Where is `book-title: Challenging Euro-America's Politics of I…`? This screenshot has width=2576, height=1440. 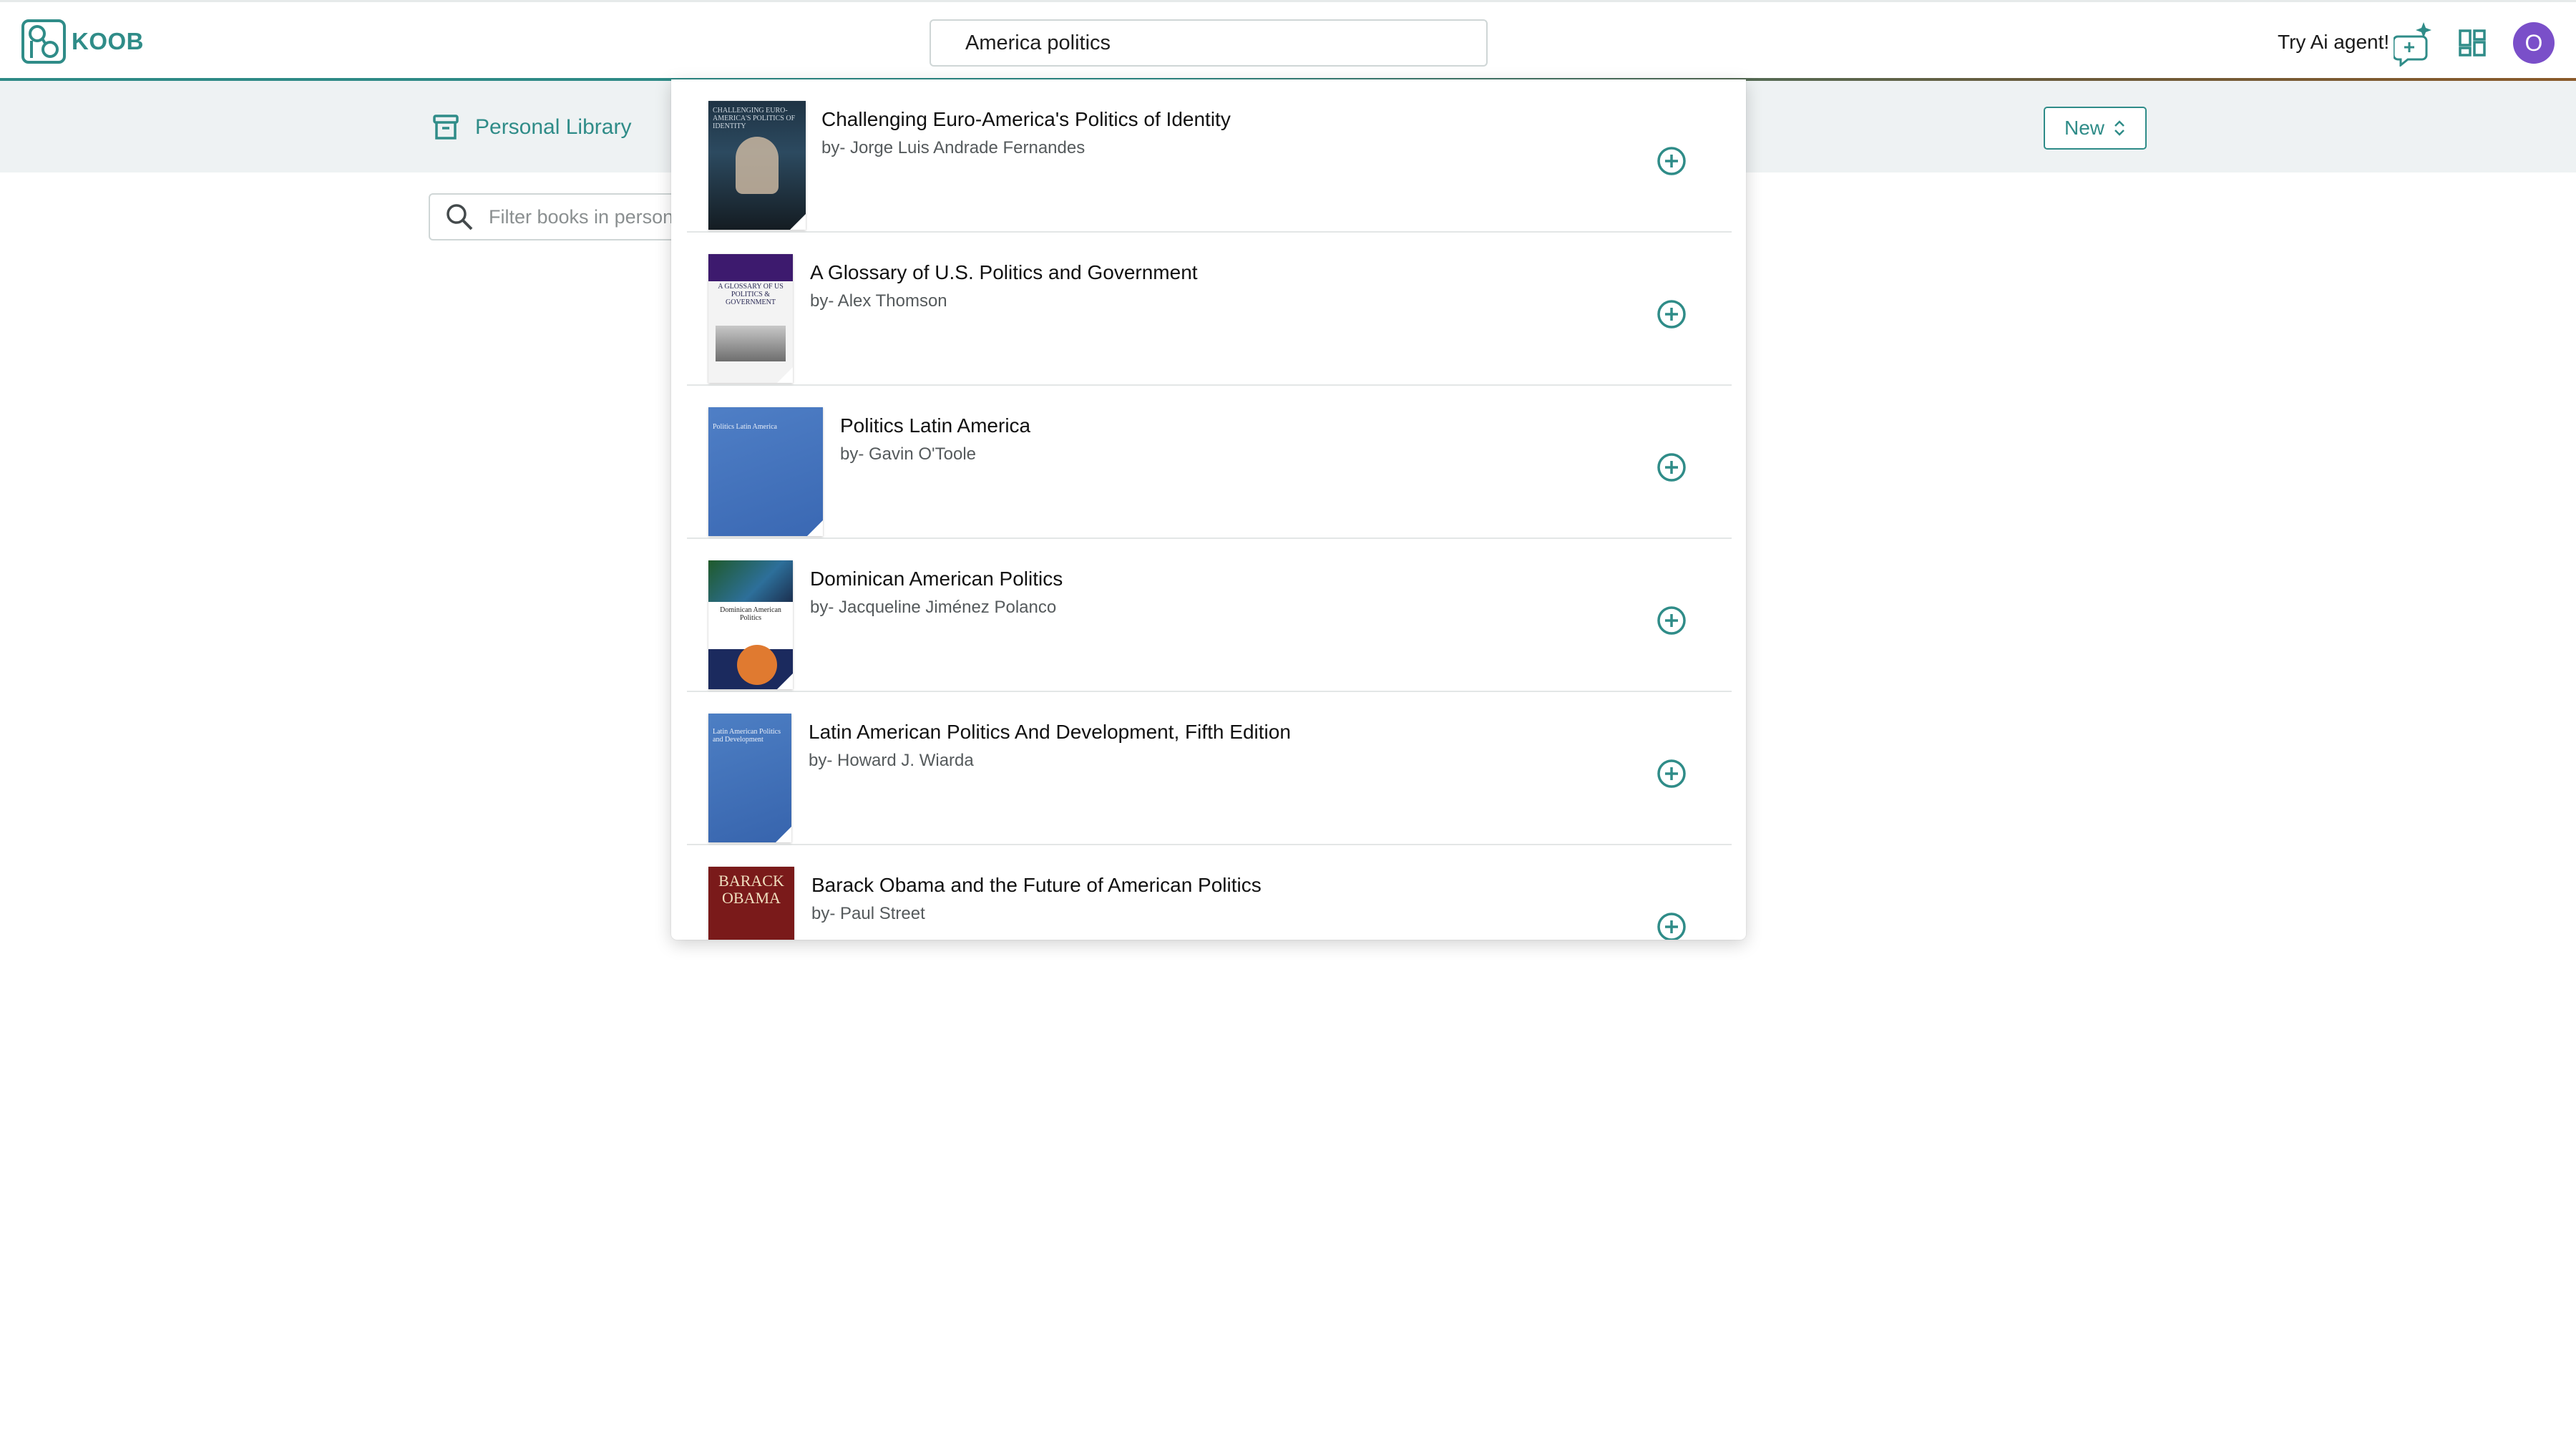
book-title: Challenging Euro-America's Politics of I… is located at coordinates (1026, 119).